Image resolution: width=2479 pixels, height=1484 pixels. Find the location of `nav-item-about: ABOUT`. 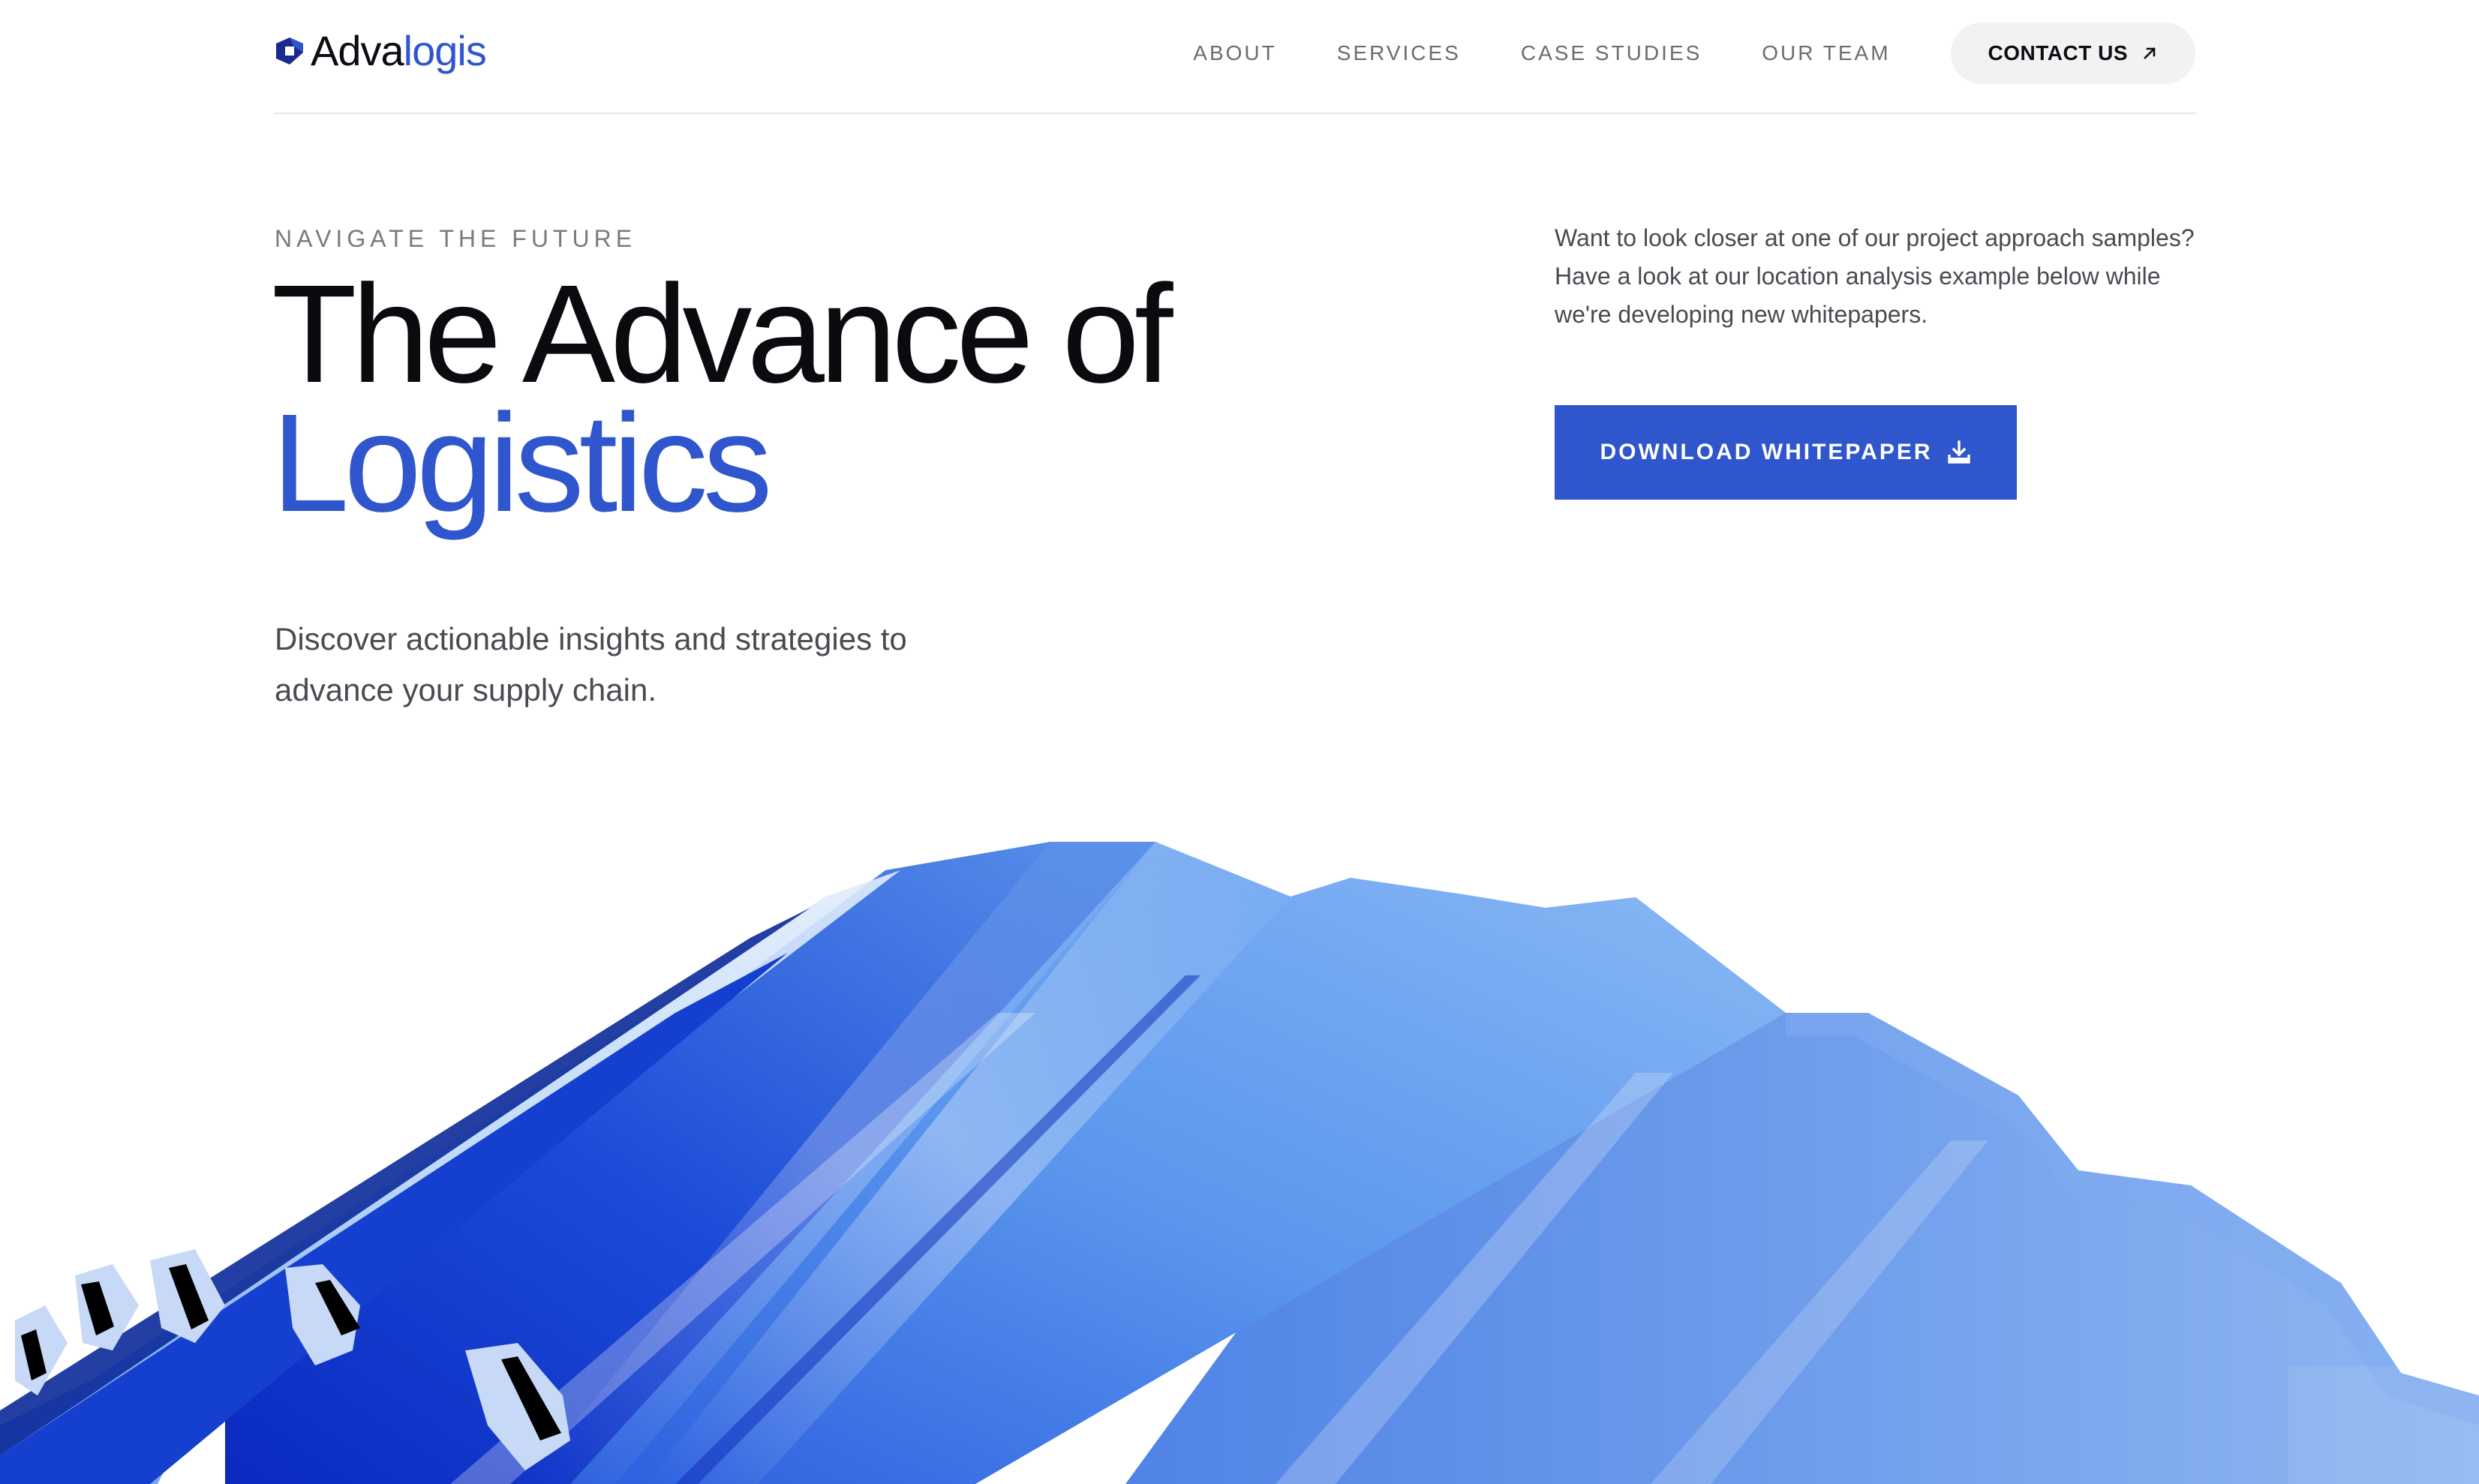

nav-item-about: ABOUT is located at coordinates (1234, 53).